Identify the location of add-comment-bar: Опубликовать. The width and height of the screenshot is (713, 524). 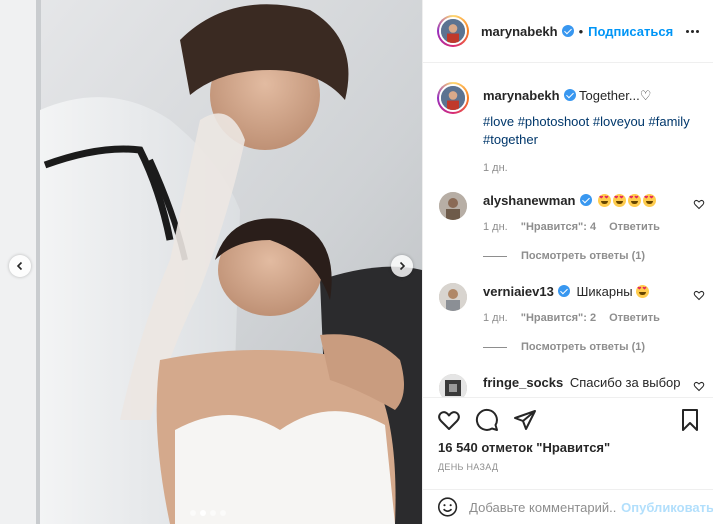
(568, 506).